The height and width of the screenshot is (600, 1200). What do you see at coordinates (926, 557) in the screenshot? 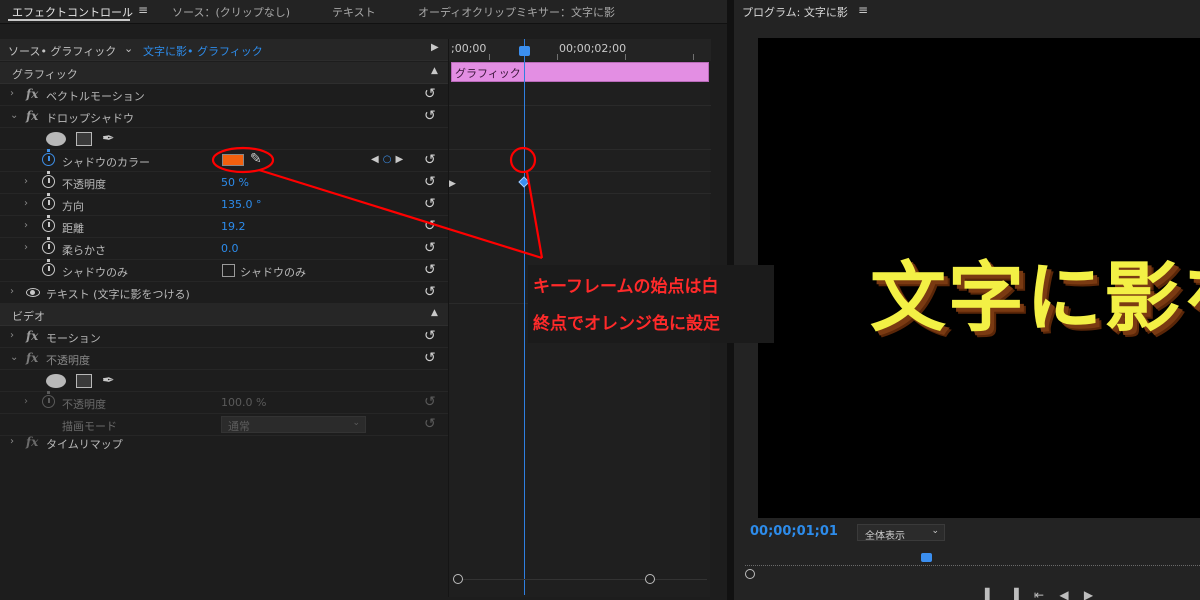
I see `program-playhead` at bounding box center [926, 557].